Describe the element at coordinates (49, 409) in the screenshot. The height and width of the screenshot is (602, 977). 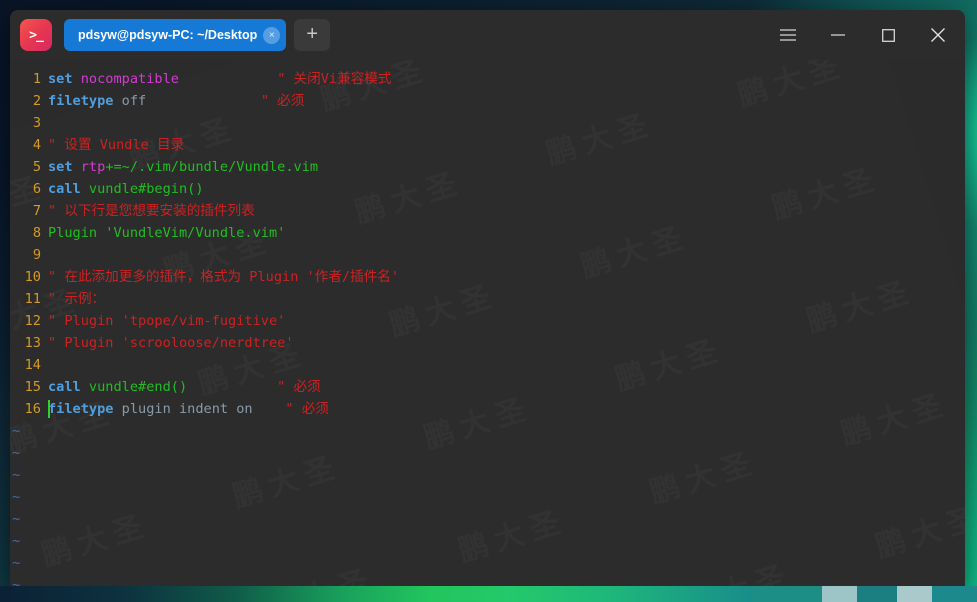
I see `text-cursor` at that location.